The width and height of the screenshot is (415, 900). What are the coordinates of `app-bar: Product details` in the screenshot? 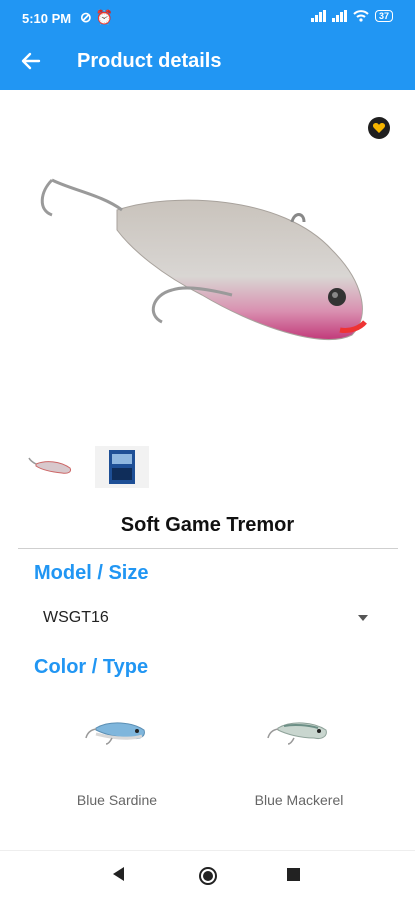 It's located at (207, 63).